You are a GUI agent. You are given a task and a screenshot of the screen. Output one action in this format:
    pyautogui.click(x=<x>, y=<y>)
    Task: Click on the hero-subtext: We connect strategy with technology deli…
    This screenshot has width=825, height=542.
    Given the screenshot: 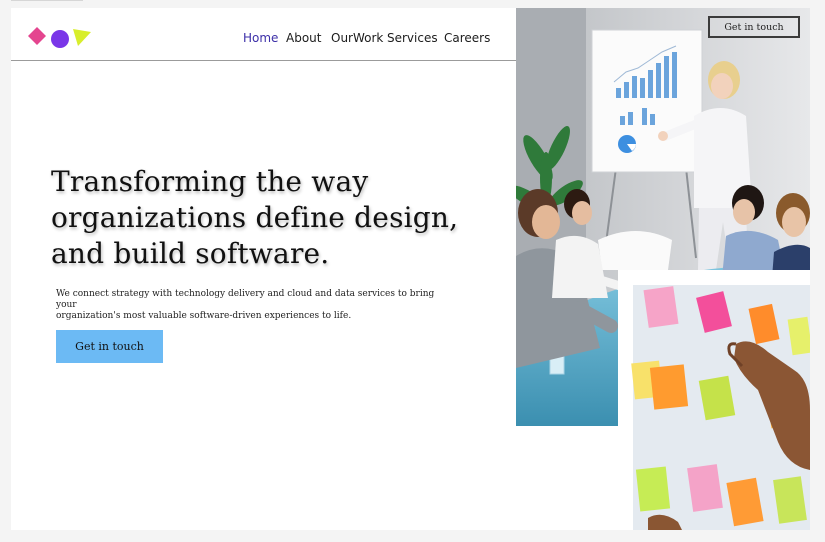 What is the action you would take?
    pyautogui.click(x=256, y=305)
    